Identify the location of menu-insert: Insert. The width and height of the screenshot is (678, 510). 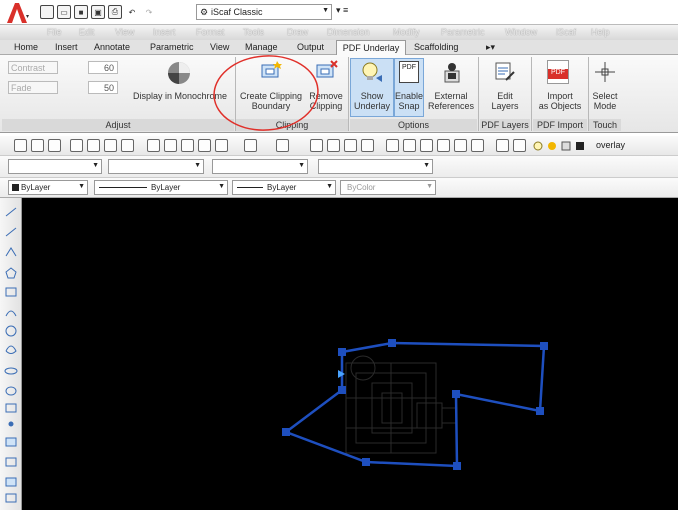
(164, 32).